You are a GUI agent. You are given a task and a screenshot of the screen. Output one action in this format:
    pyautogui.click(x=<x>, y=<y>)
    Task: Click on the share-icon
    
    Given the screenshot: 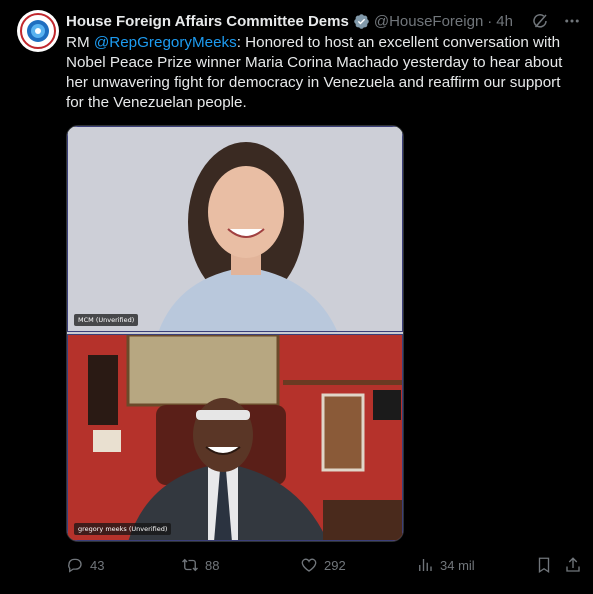 What is the action you would take?
    pyautogui.click(x=573, y=564)
    